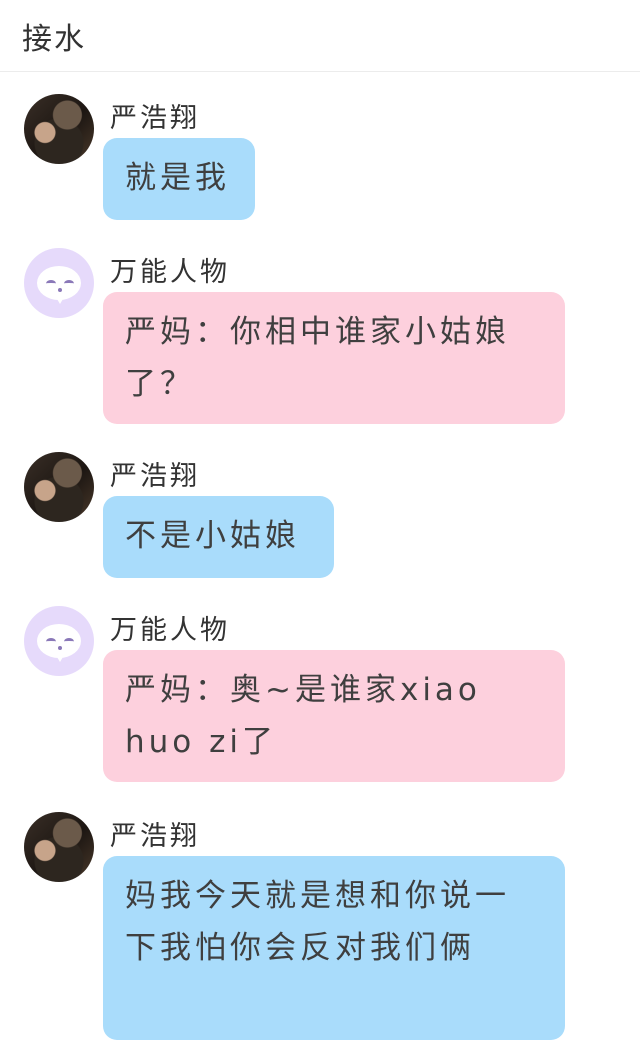 The height and width of the screenshot is (1040, 640). Describe the element at coordinates (218, 537) in the screenshot. I see `message-bubble: 不是小姑娘` at that location.